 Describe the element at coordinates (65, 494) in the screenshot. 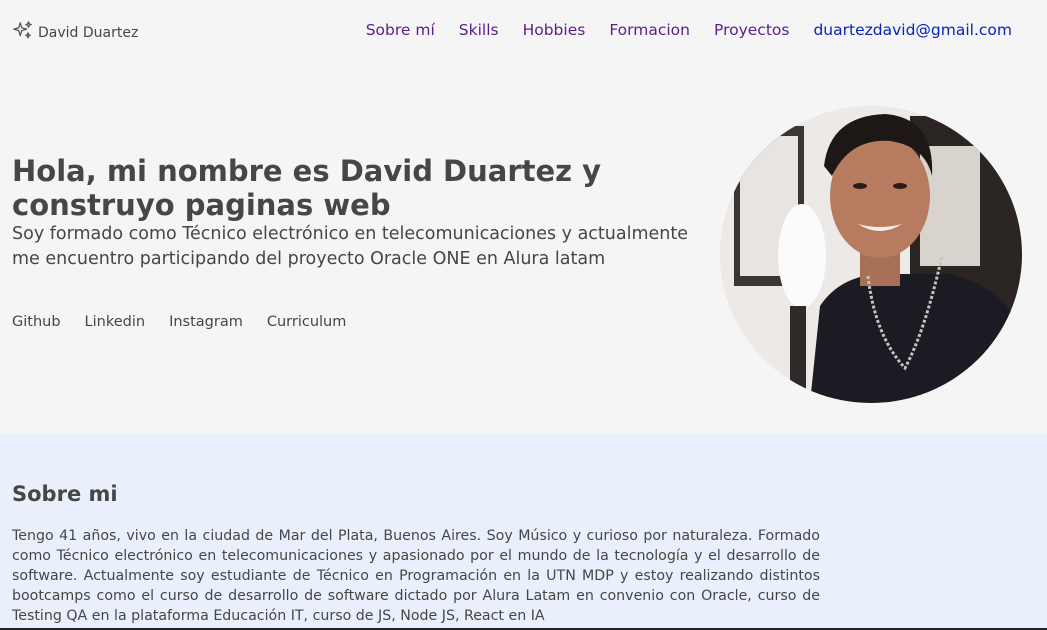

I see `about-title: Sobre mi` at that location.